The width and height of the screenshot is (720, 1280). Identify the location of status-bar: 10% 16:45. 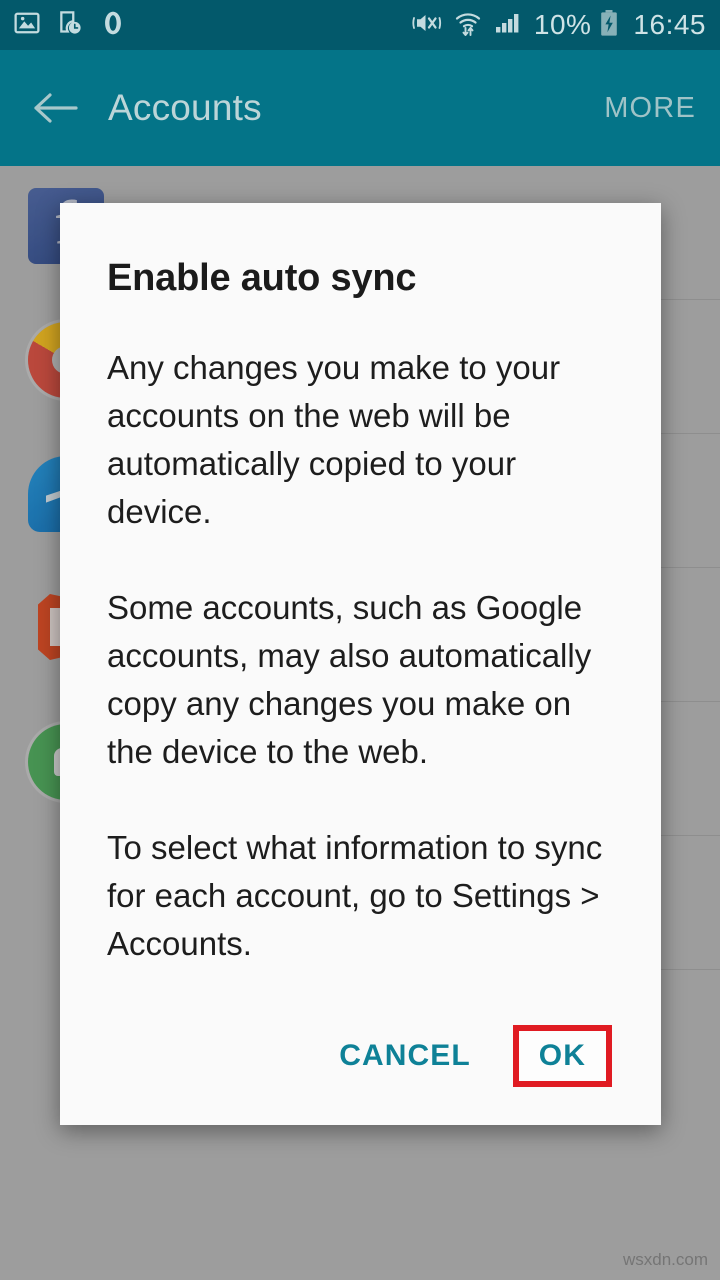
(360, 25).